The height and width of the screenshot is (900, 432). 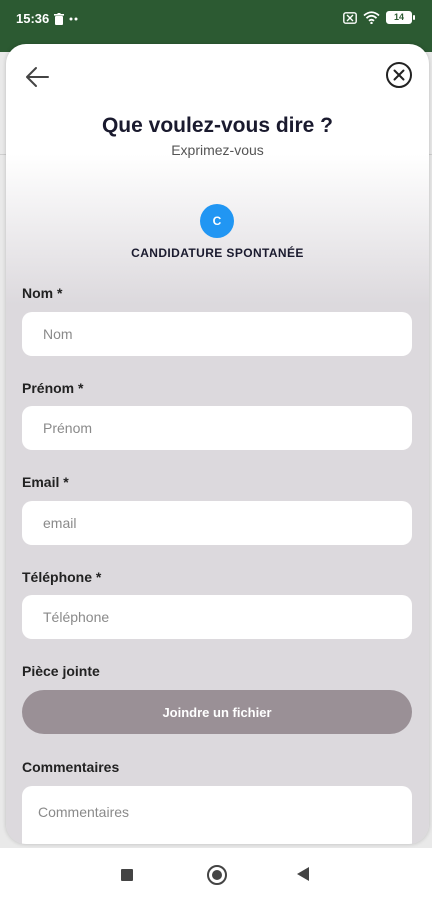 I want to click on status-left: 15:36, so click(x=48, y=18).